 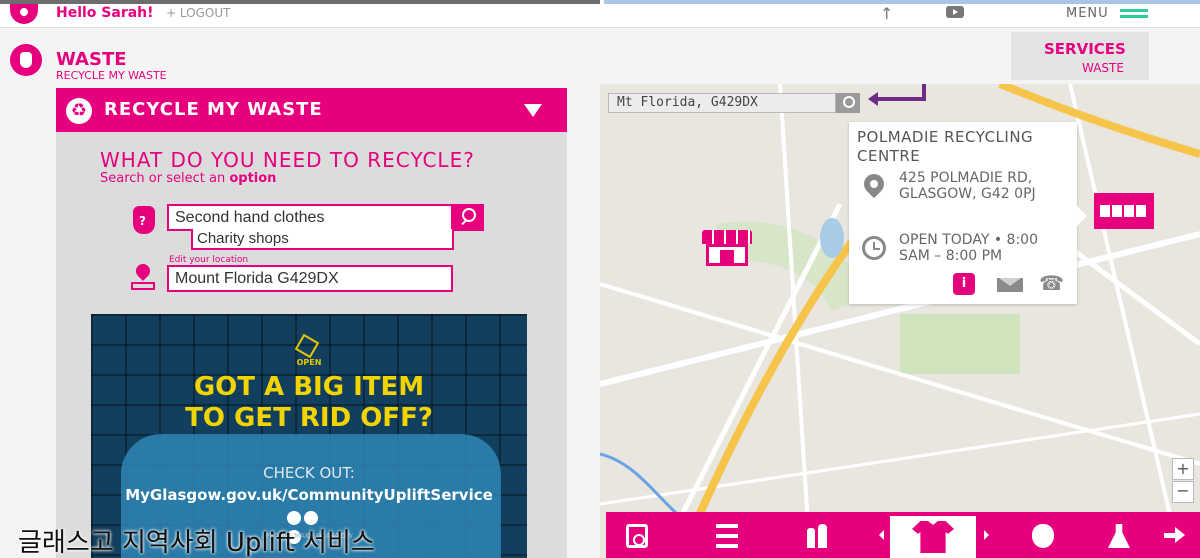 What do you see at coordinates (143, 275) in the screenshot?
I see `location-pin-icon` at bounding box center [143, 275].